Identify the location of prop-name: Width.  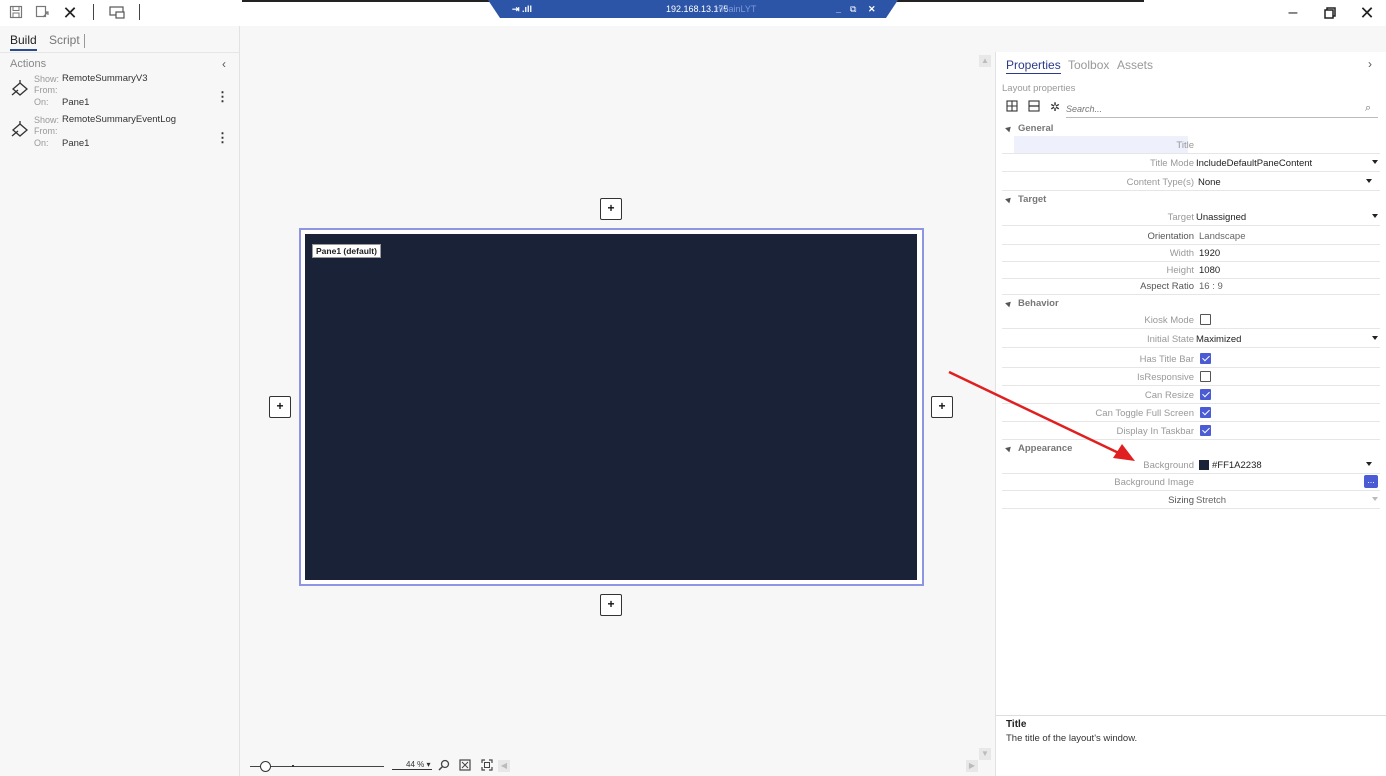
(1181, 253).